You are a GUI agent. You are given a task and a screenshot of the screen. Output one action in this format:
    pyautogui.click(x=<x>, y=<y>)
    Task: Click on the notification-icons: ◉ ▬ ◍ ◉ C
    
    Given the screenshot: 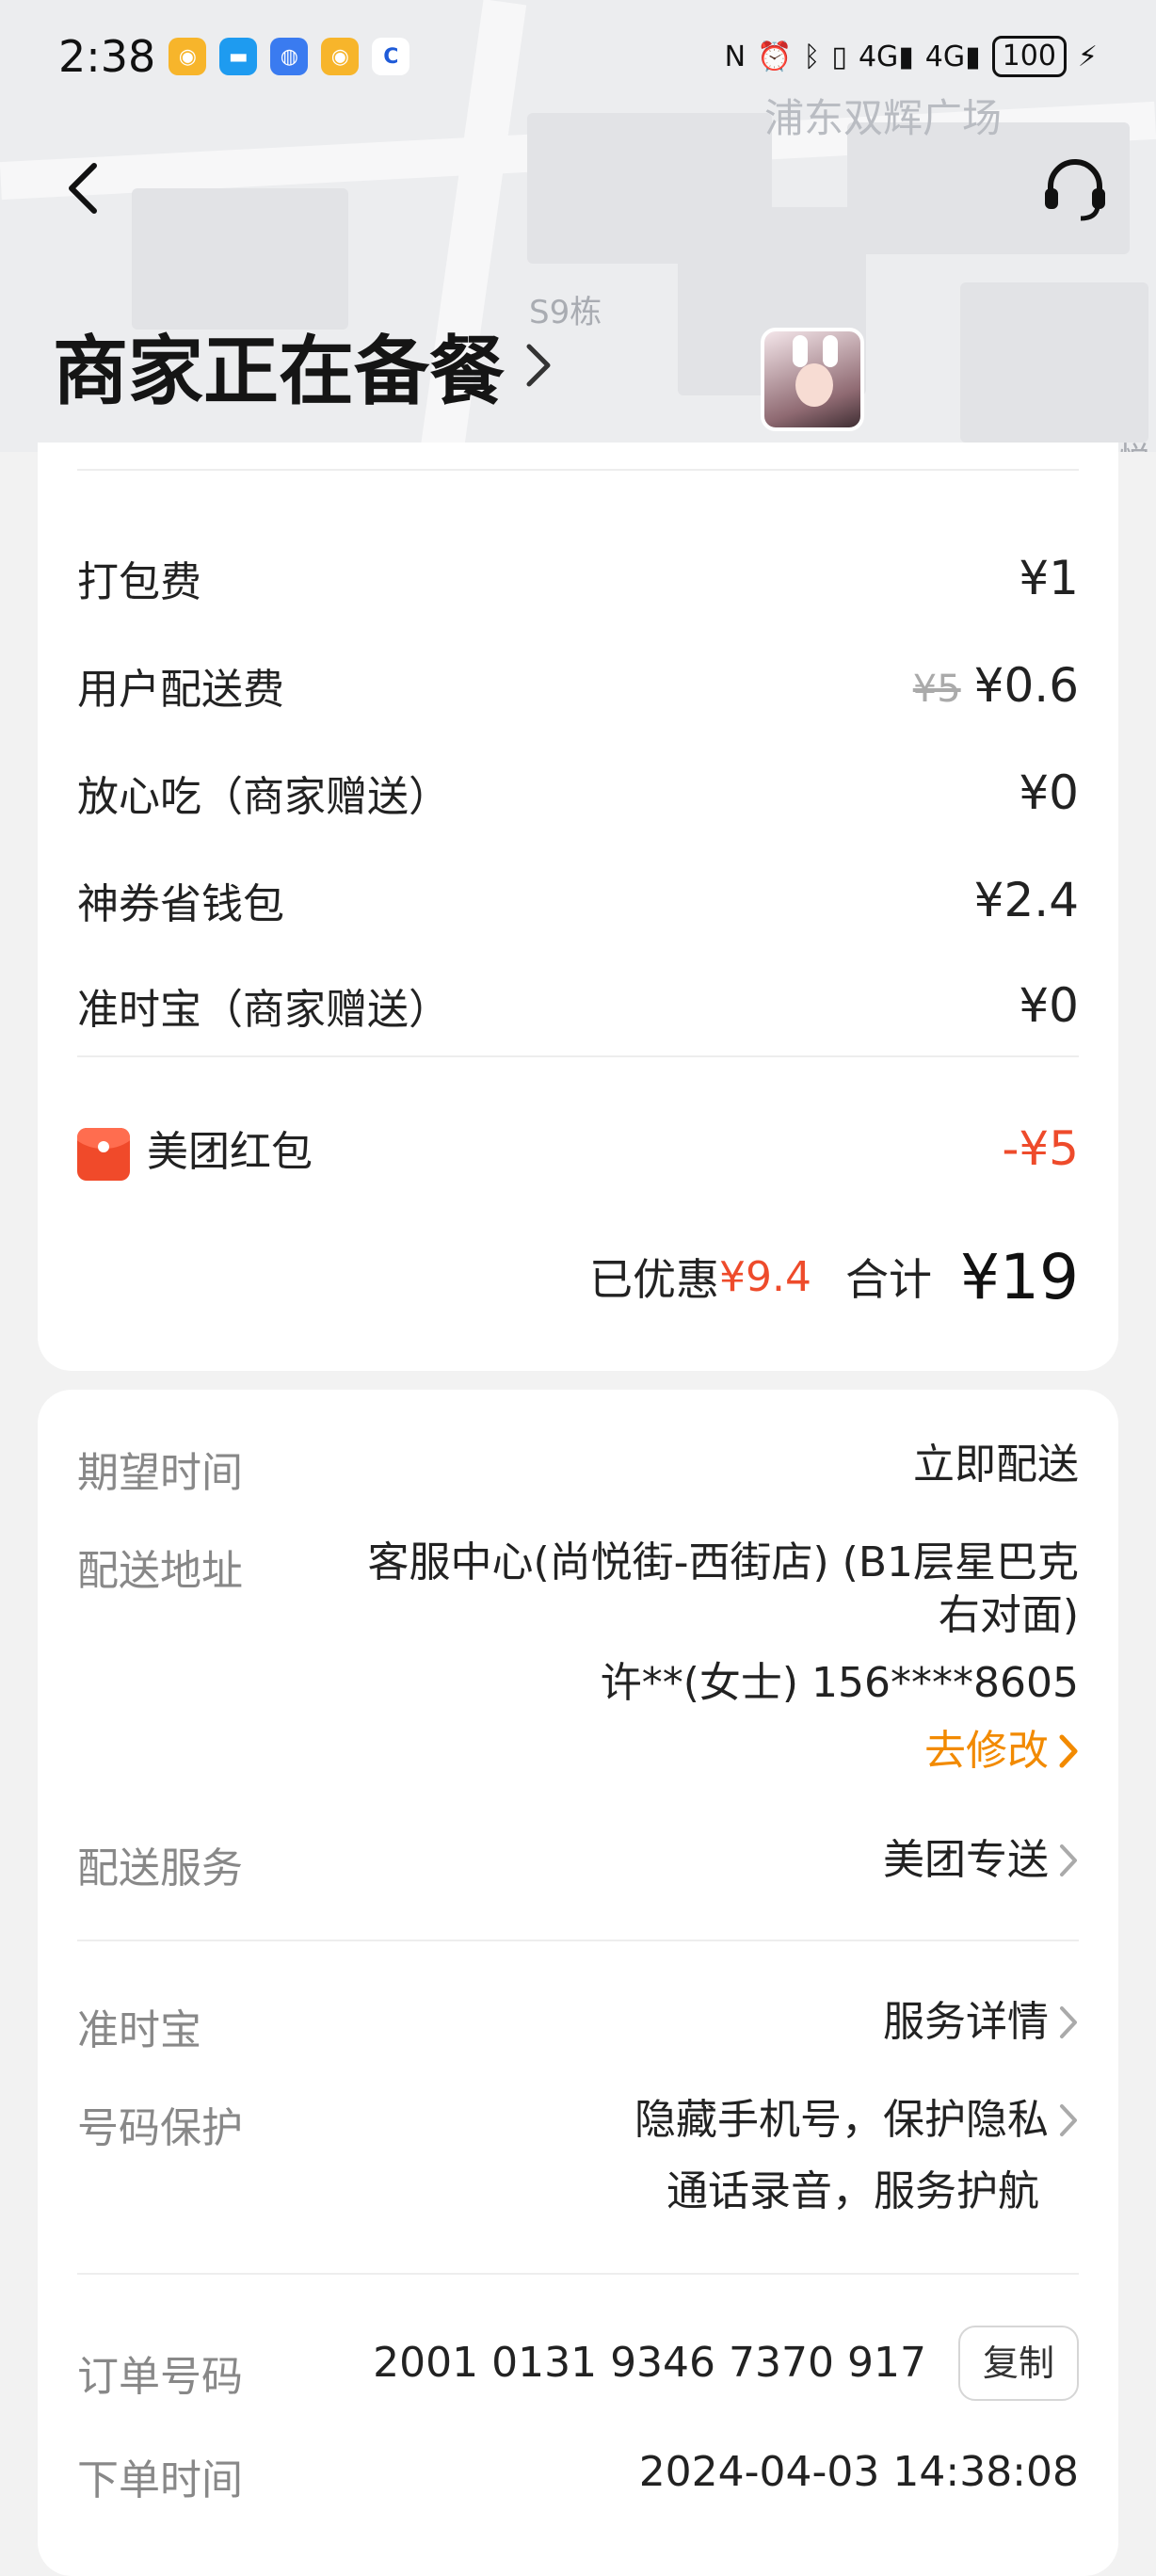 What is the action you would take?
    pyautogui.click(x=289, y=56)
    